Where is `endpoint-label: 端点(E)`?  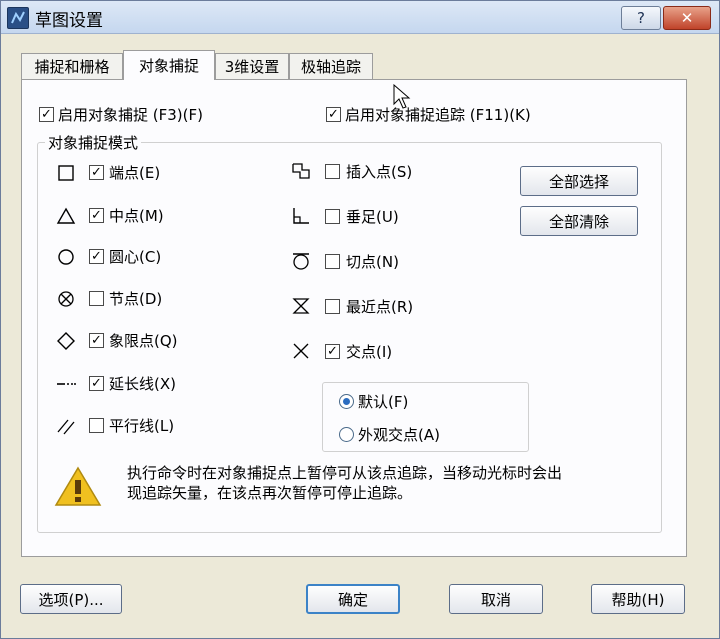
endpoint-label: 端点(E) is located at coordinates (134, 172).